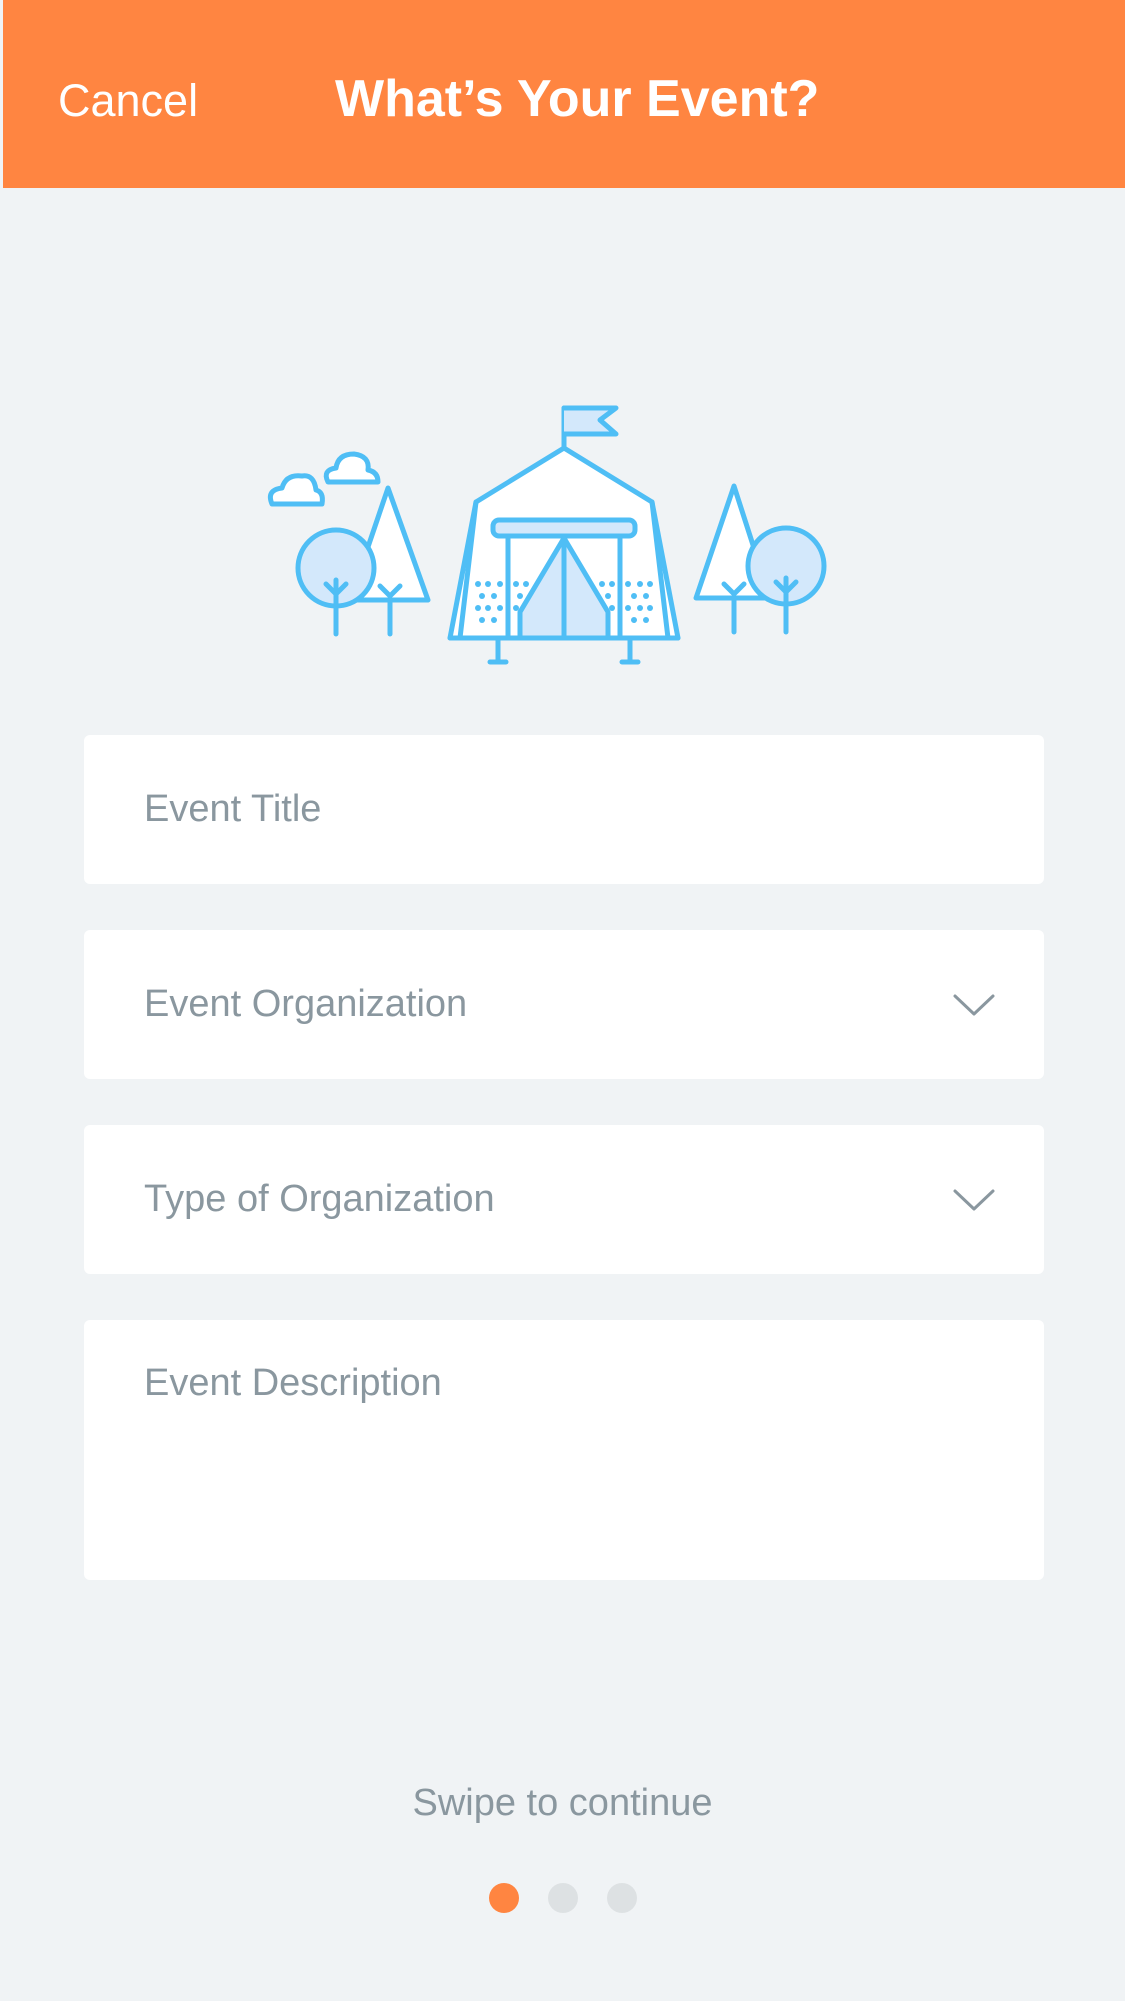 The width and height of the screenshot is (1125, 2001). I want to click on event-organization-select: Event Organization, so click(564, 1004).